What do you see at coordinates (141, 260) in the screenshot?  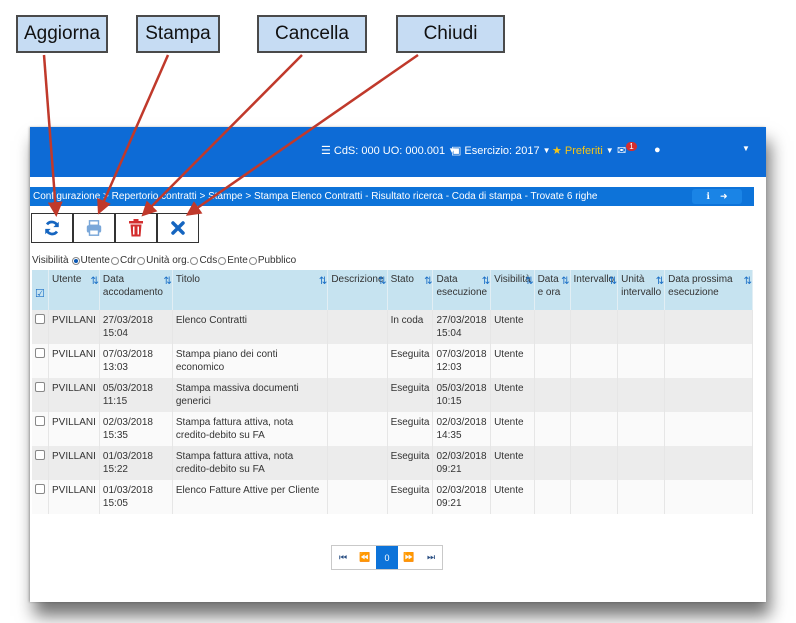 I see `radio-unita-org` at bounding box center [141, 260].